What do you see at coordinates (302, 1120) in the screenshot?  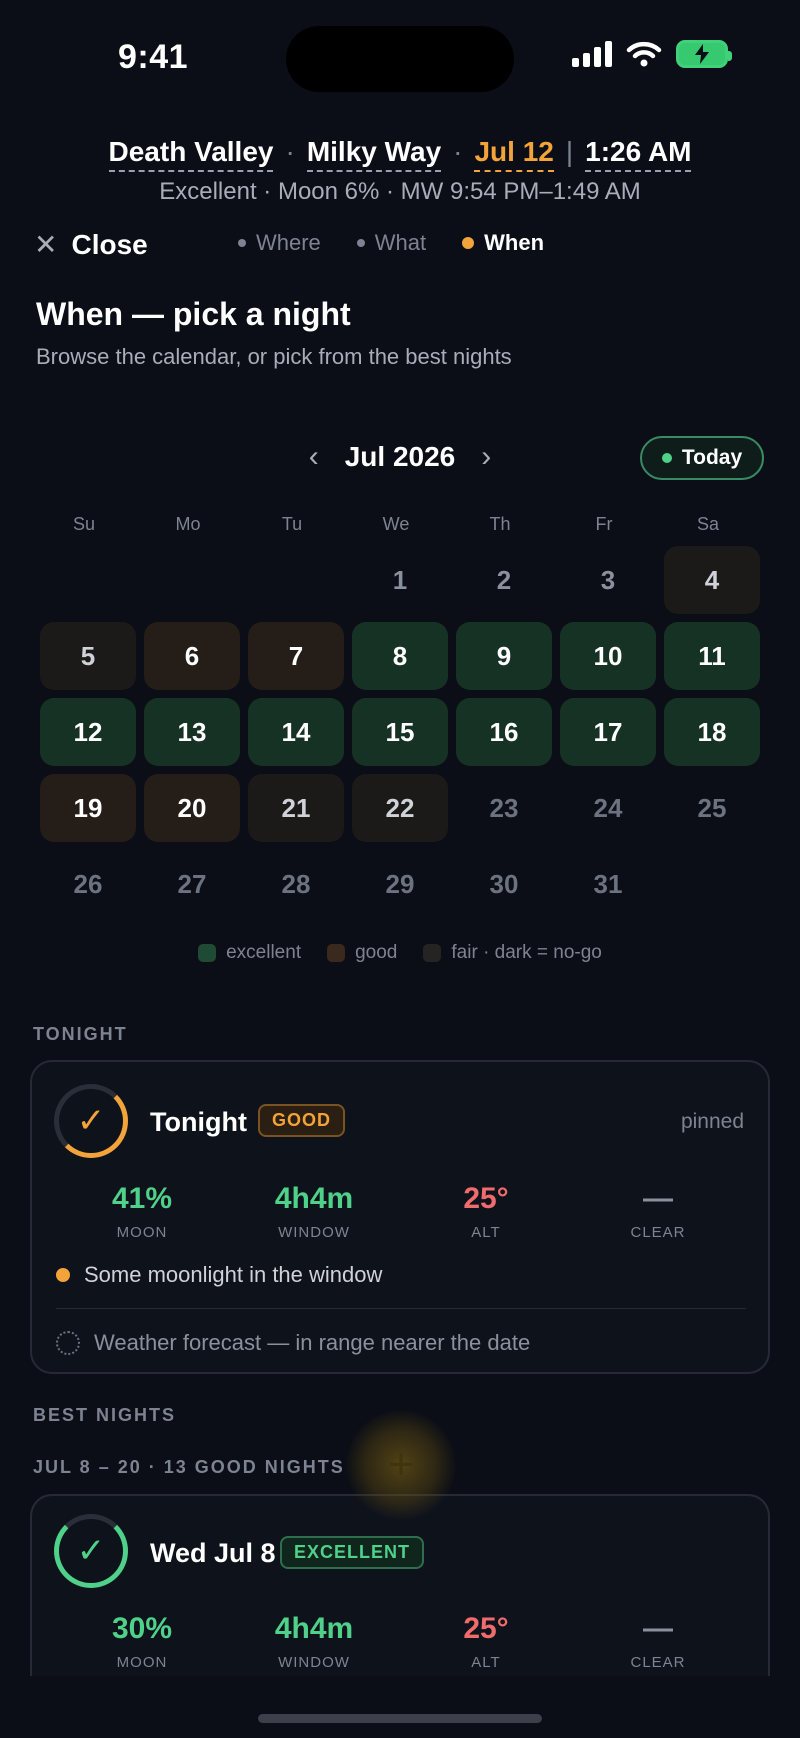 I see `quality-badge: GOOD` at bounding box center [302, 1120].